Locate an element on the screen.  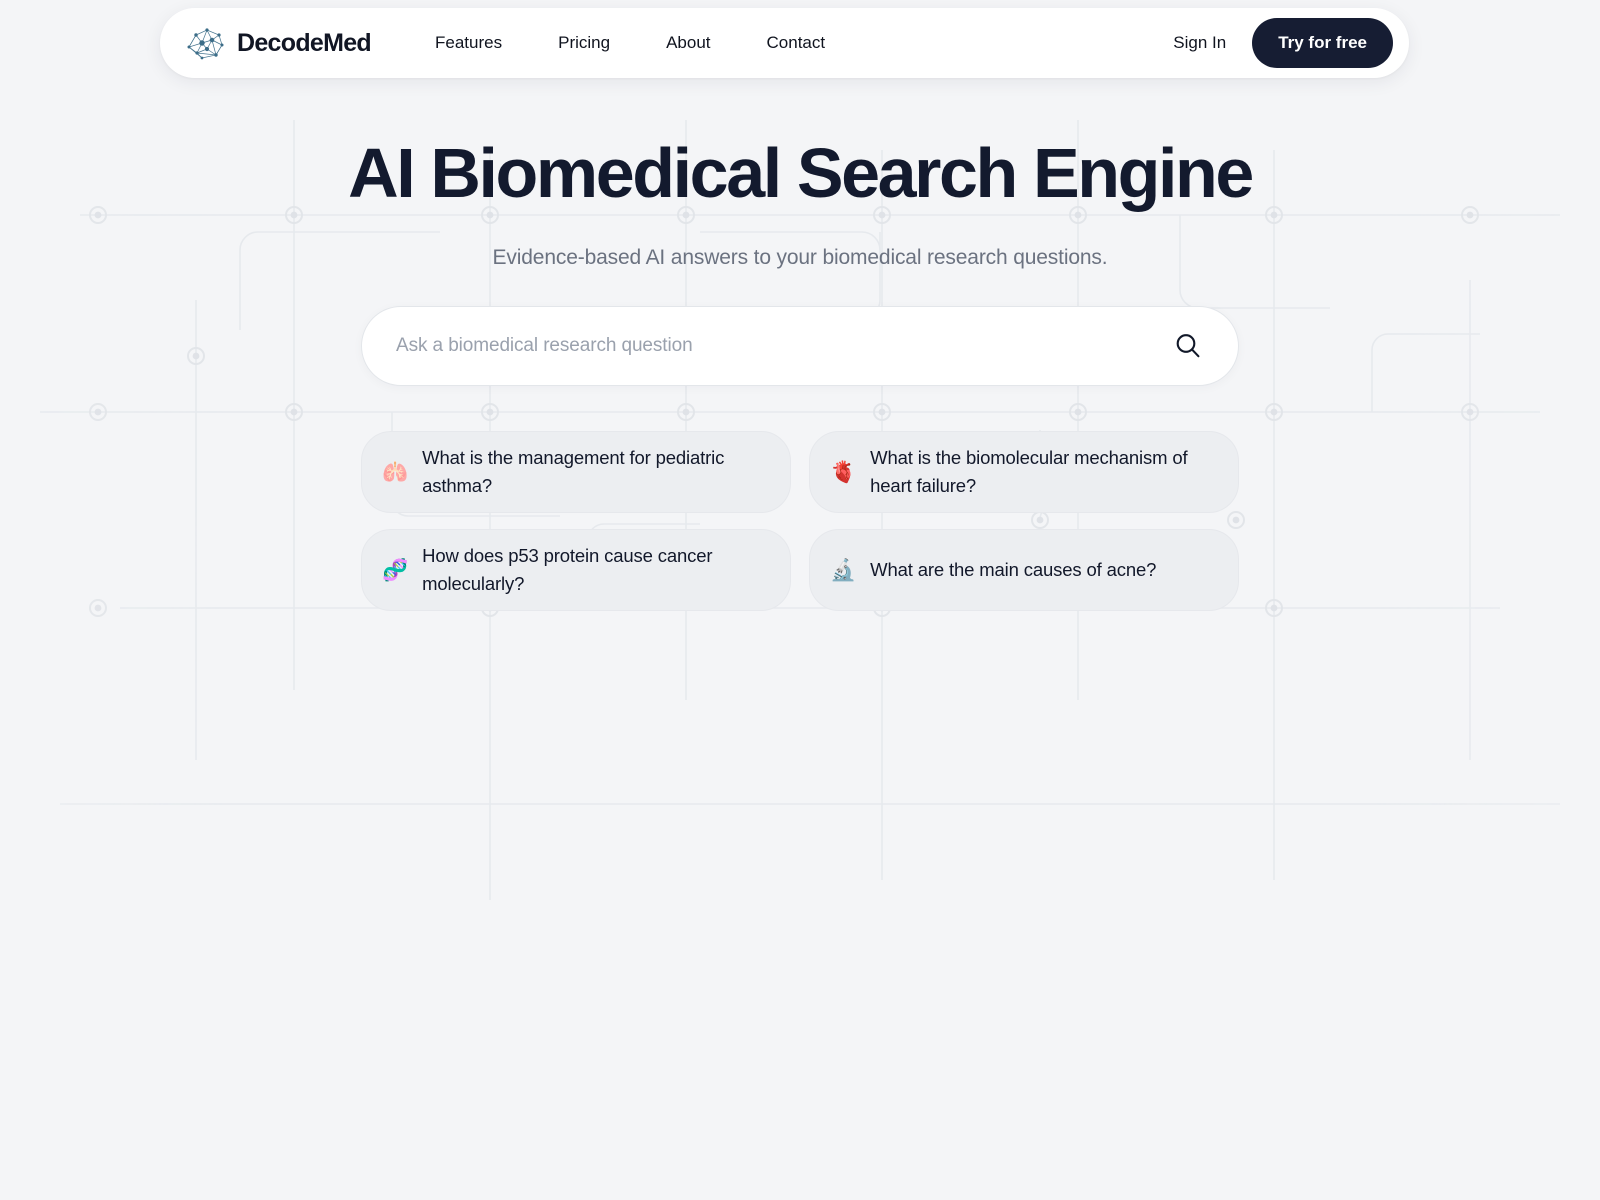
search-button is located at coordinates (1188, 346).